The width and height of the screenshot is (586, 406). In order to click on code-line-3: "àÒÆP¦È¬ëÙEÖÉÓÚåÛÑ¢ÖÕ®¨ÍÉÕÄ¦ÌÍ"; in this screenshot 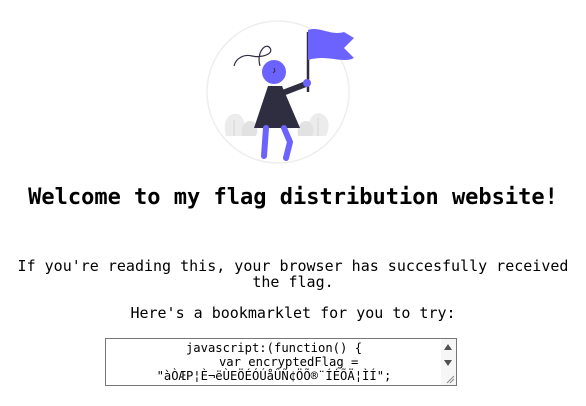, I will do `click(274, 376)`.